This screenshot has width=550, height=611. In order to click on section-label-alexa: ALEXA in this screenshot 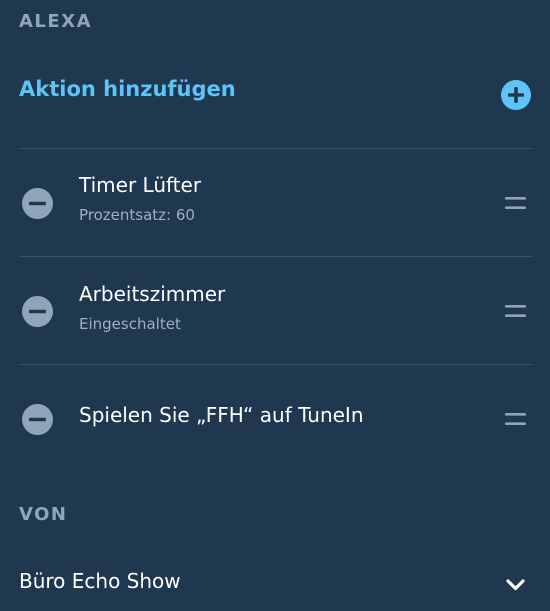, I will do `click(56, 21)`.